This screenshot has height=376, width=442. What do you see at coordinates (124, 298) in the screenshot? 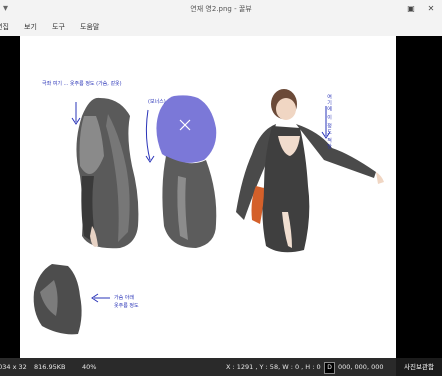
I see `annotation-bottom-left: 가슴 아래` at bounding box center [124, 298].